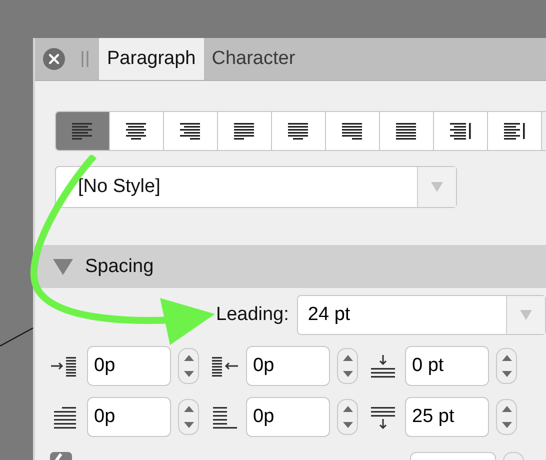  Describe the element at coordinates (383, 366) in the screenshot. I see `space-before-icon` at that location.